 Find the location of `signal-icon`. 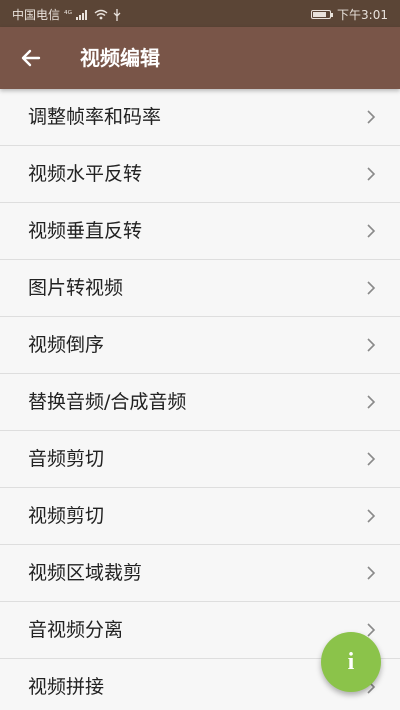

signal-icon is located at coordinates (82, 15).